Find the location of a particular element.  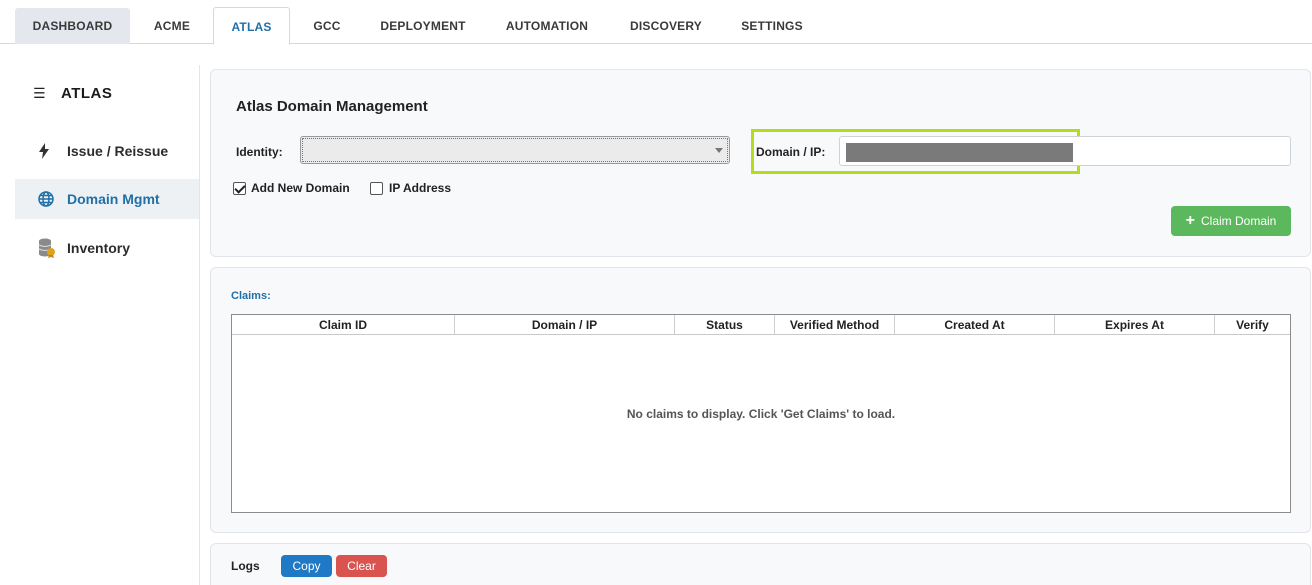

tab-automation: AUTOMATION is located at coordinates (547, 26).